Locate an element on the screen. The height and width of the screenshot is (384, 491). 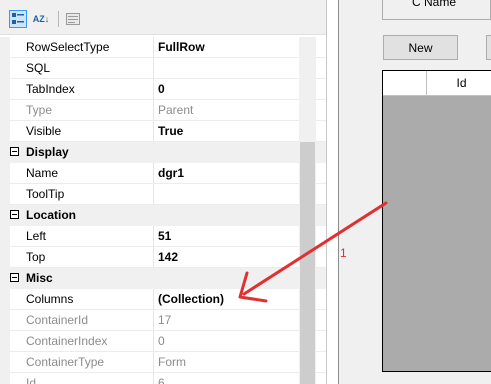
property-row: Id 6 is located at coordinates (163, 378).